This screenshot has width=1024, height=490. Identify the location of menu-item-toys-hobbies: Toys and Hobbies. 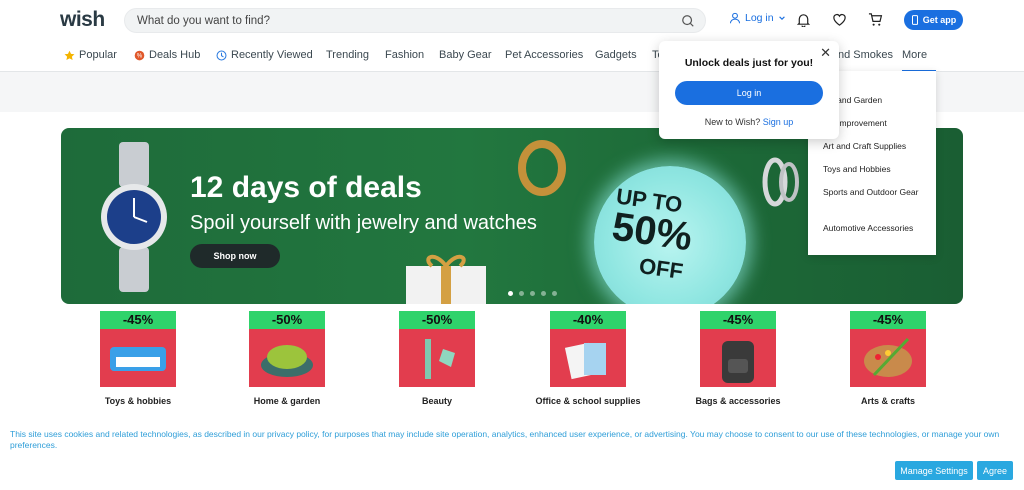
(878, 169).